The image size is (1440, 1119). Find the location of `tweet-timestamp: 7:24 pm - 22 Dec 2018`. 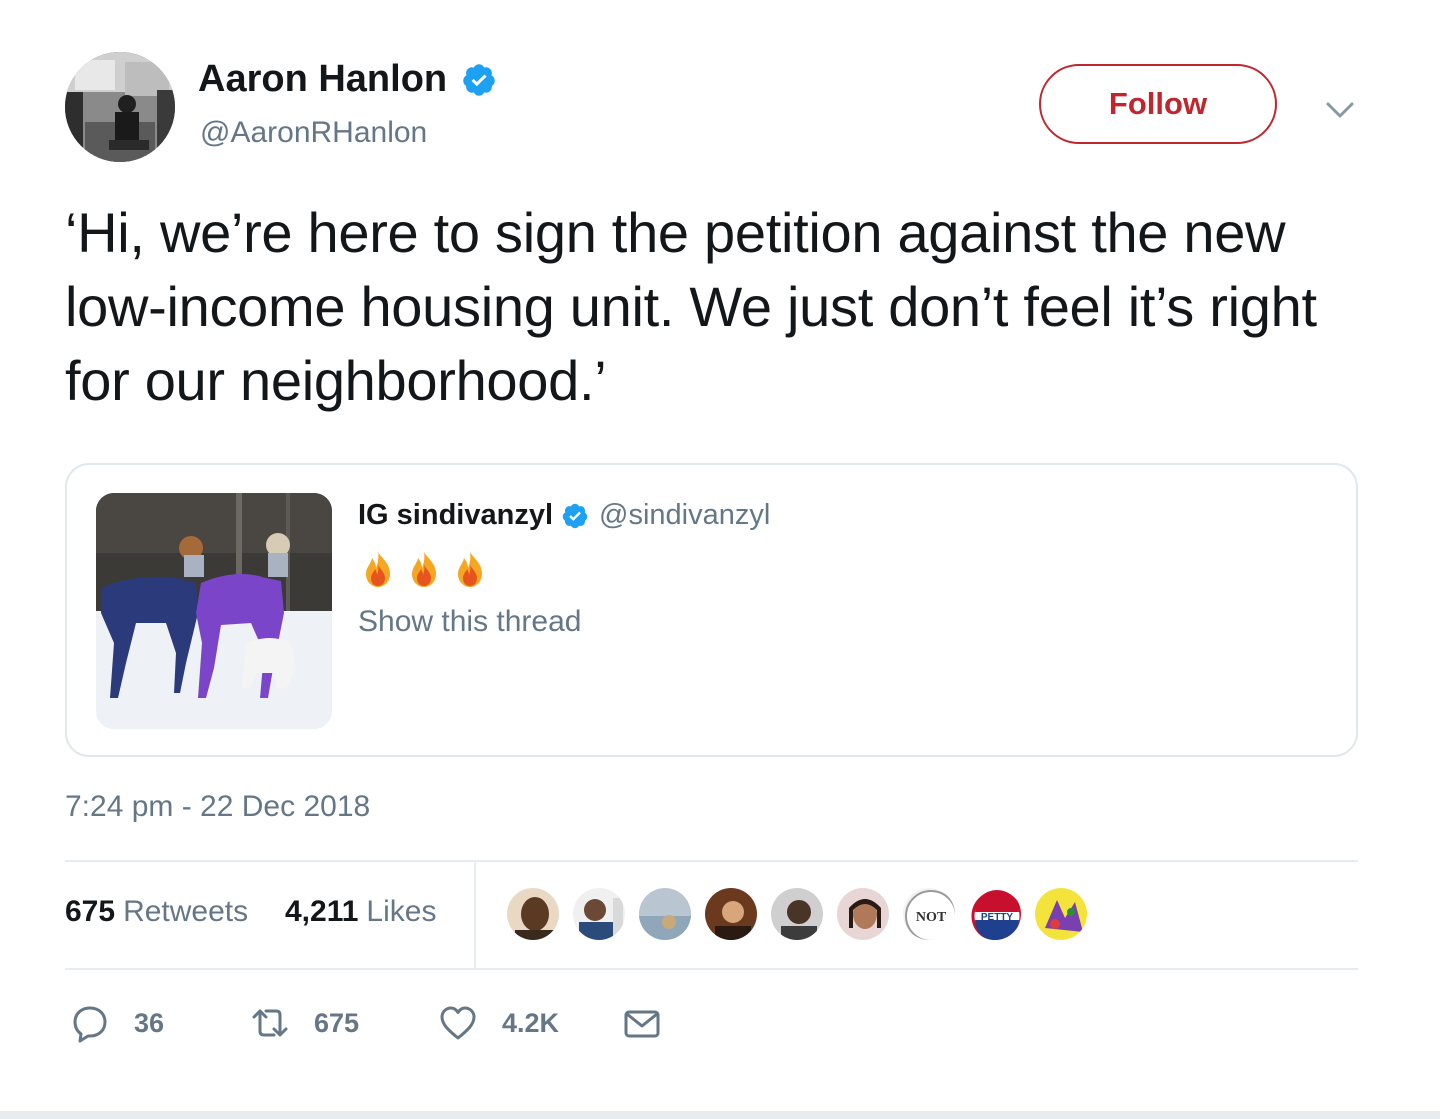

tweet-timestamp: 7:24 pm - 22 Dec 2018 is located at coordinates (217, 807).